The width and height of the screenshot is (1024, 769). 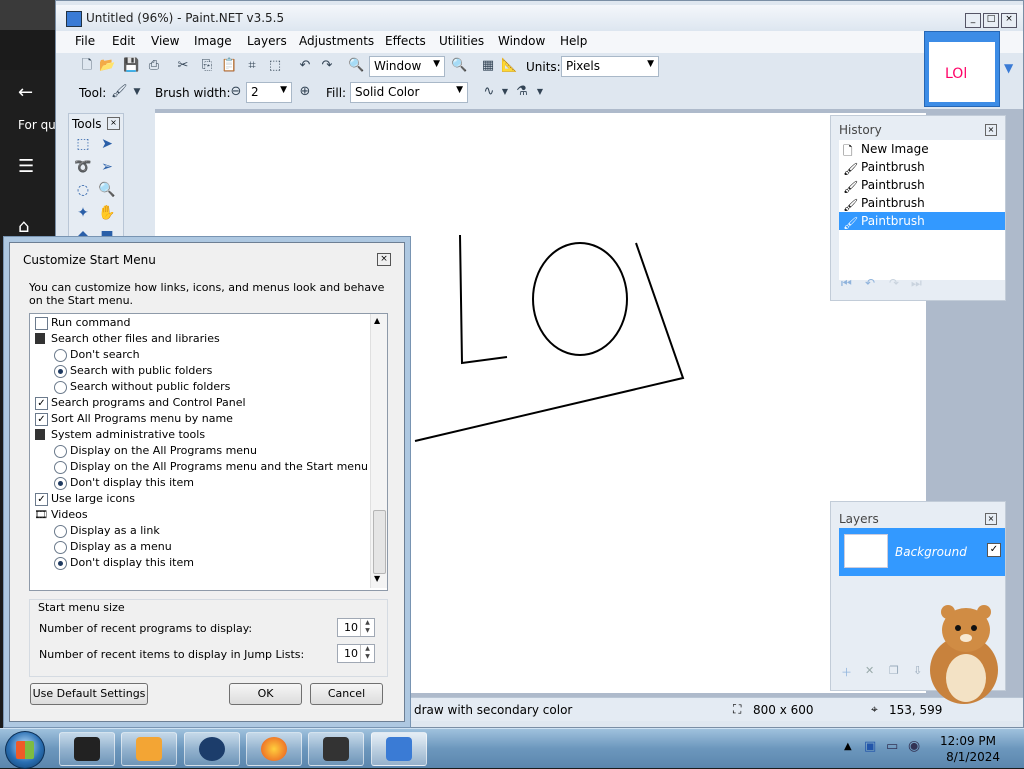 I want to click on options-scrollbar: ▲ ▼, so click(x=378, y=451).